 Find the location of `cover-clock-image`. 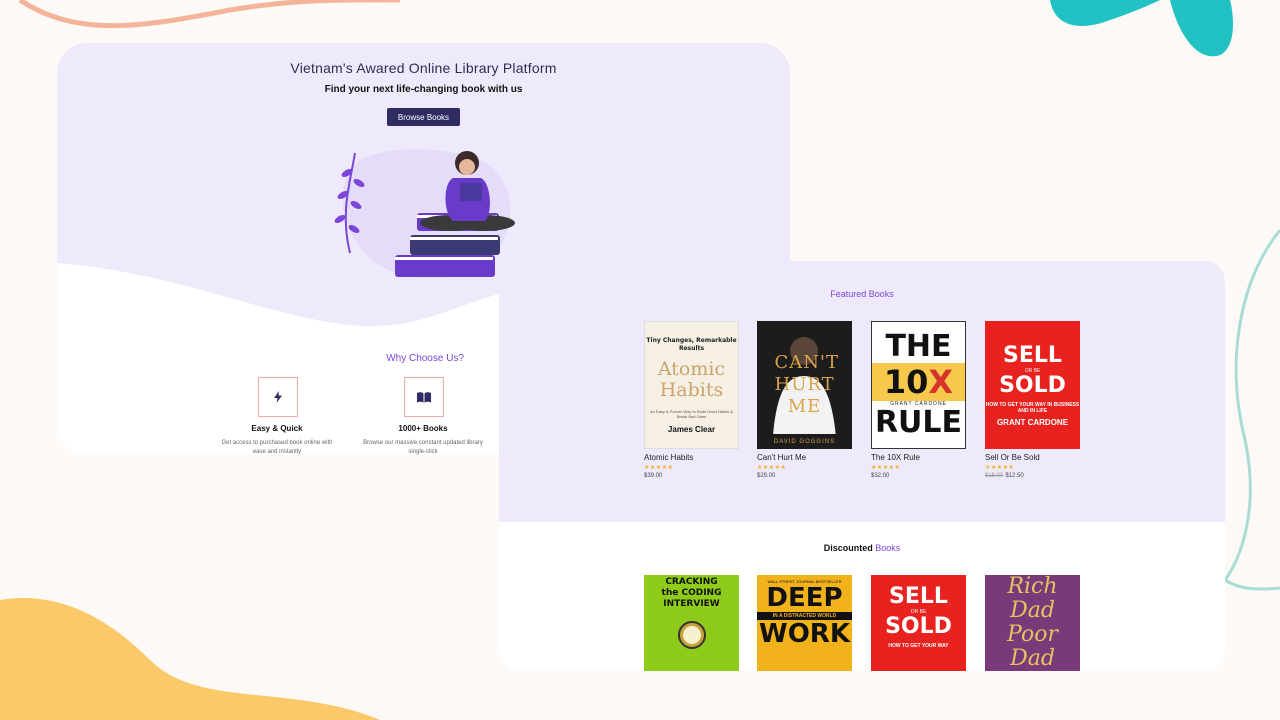

cover-clock-image is located at coordinates (691, 634).